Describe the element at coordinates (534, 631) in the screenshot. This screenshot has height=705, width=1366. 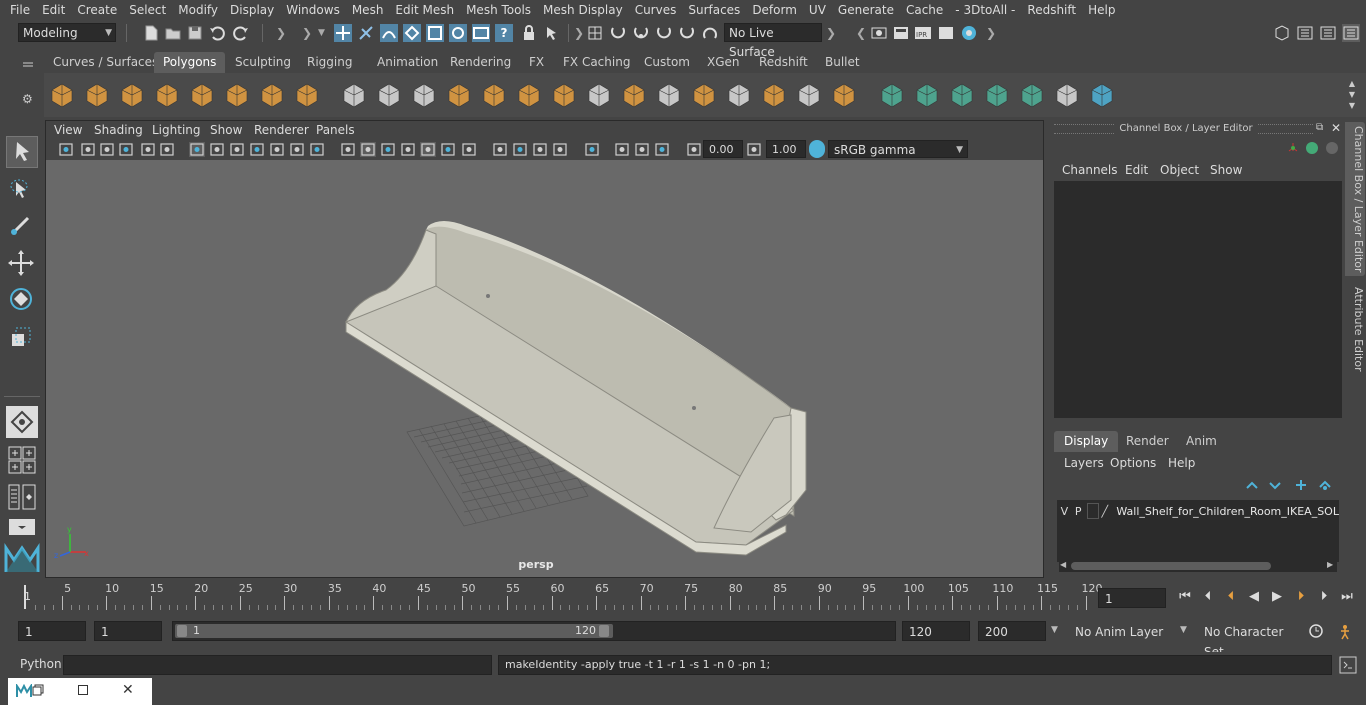
I see `range-slider: 1 120` at that location.